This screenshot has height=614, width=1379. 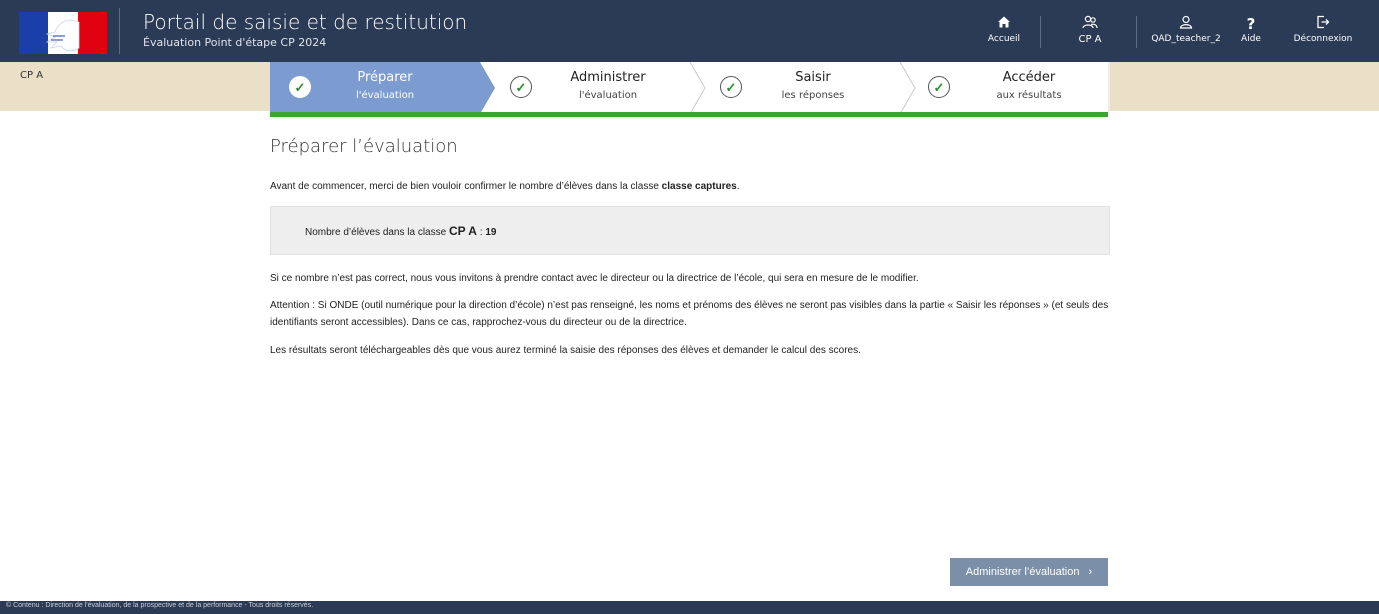 I want to click on nav-class-label: CP A, so click(x=1090, y=39).